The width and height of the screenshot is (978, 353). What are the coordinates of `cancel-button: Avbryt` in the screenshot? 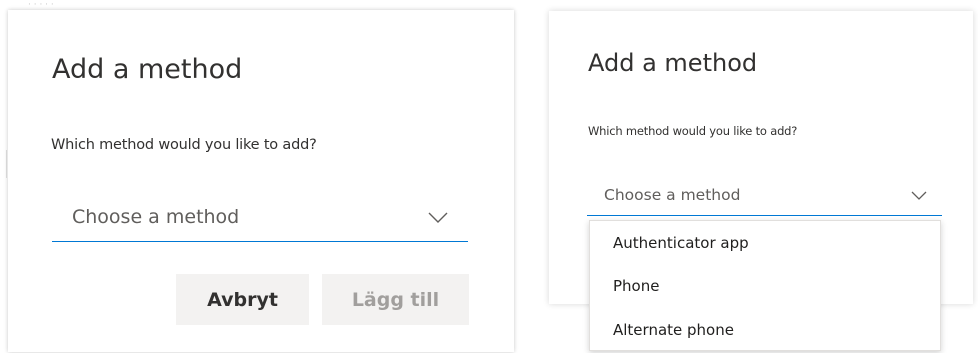 It's located at (242, 299).